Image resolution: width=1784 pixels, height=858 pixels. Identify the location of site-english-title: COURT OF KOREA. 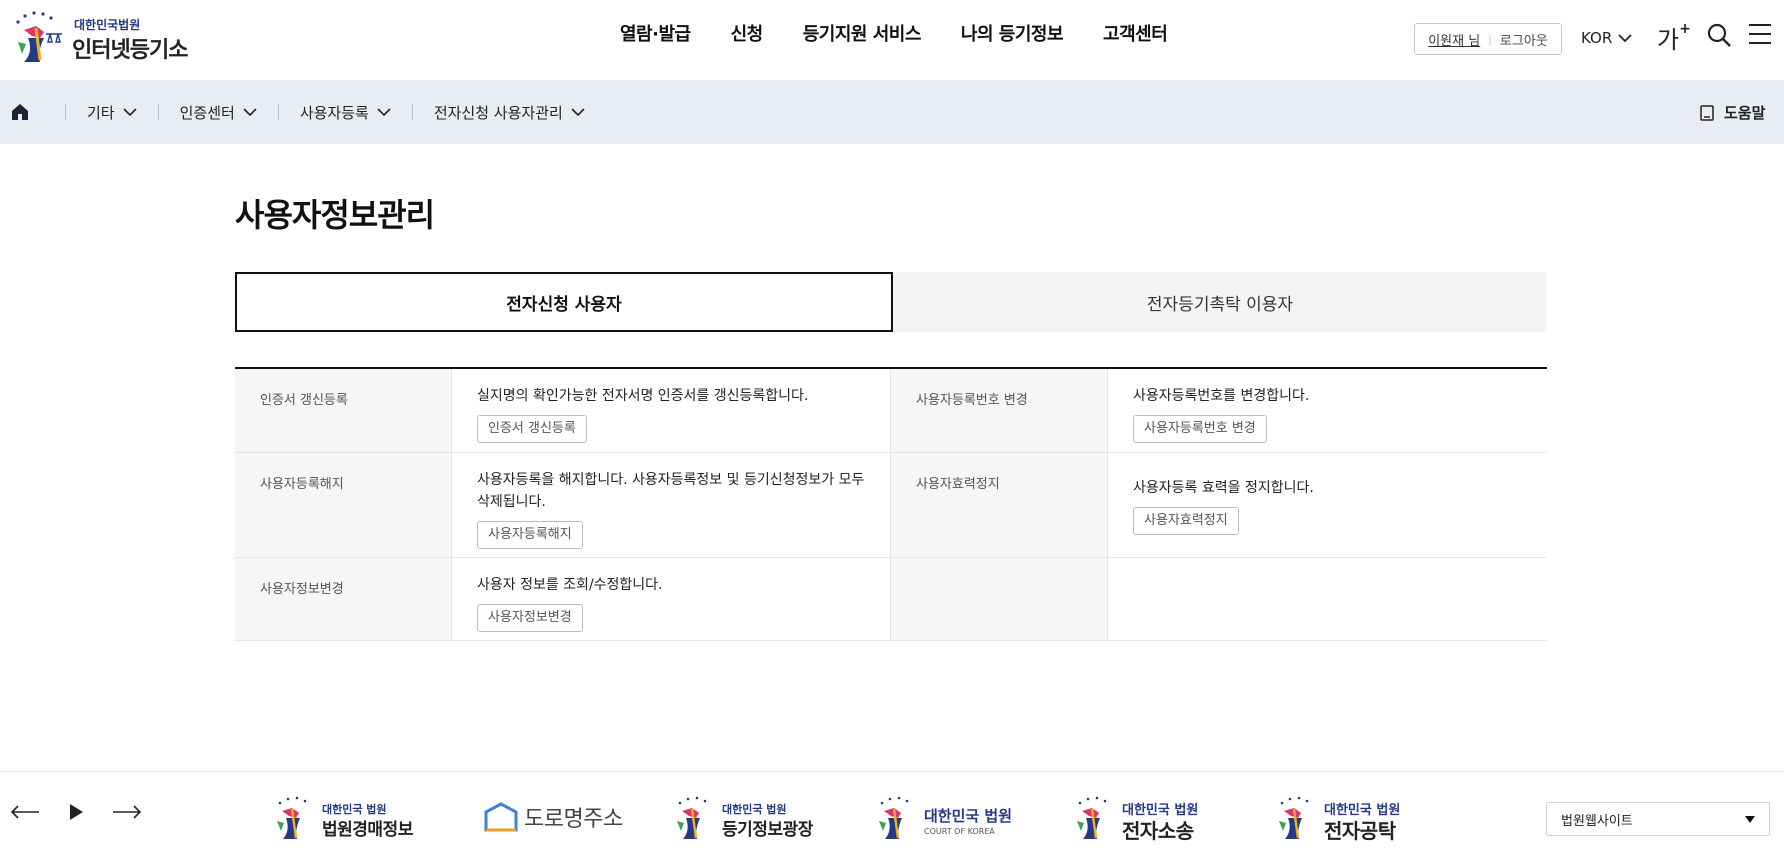
(959, 831).